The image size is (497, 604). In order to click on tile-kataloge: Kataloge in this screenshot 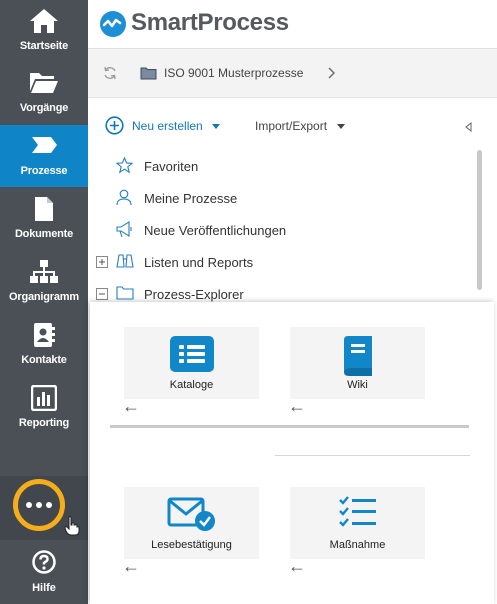, I will do `click(191, 363)`.